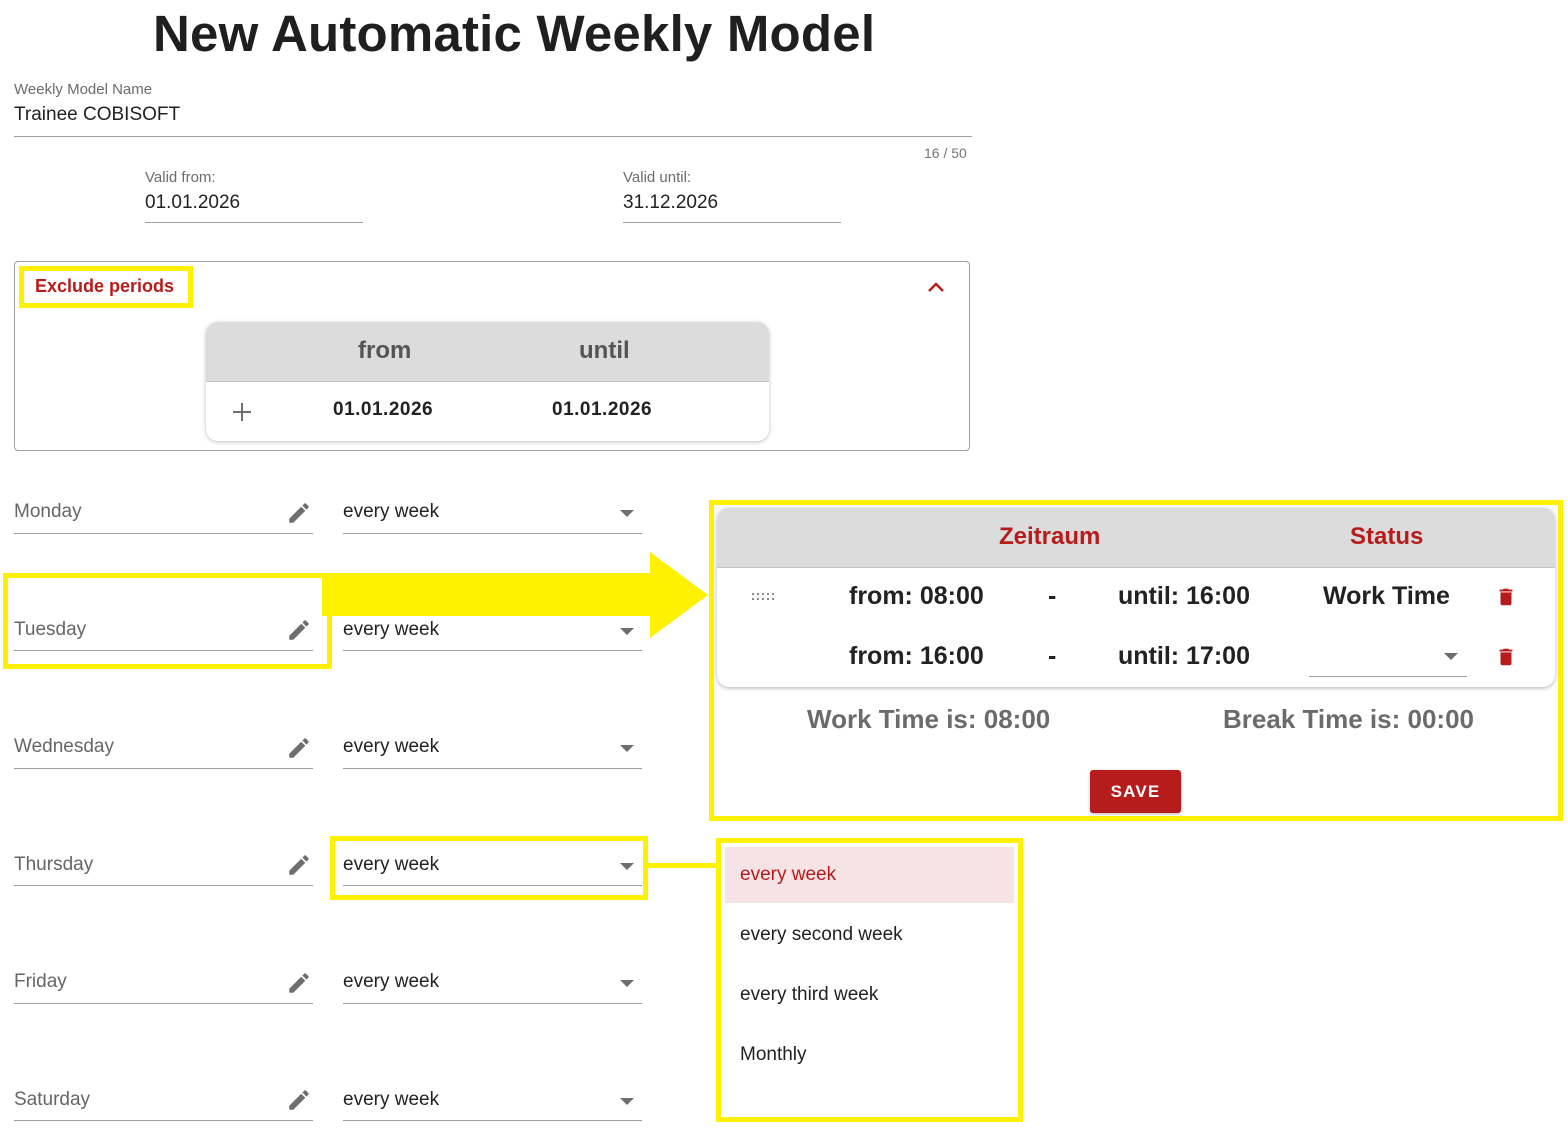  Describe the element at coordinates (1184, 656) in the screenshot. I see `time-until-2: until: 17:00` at that location.